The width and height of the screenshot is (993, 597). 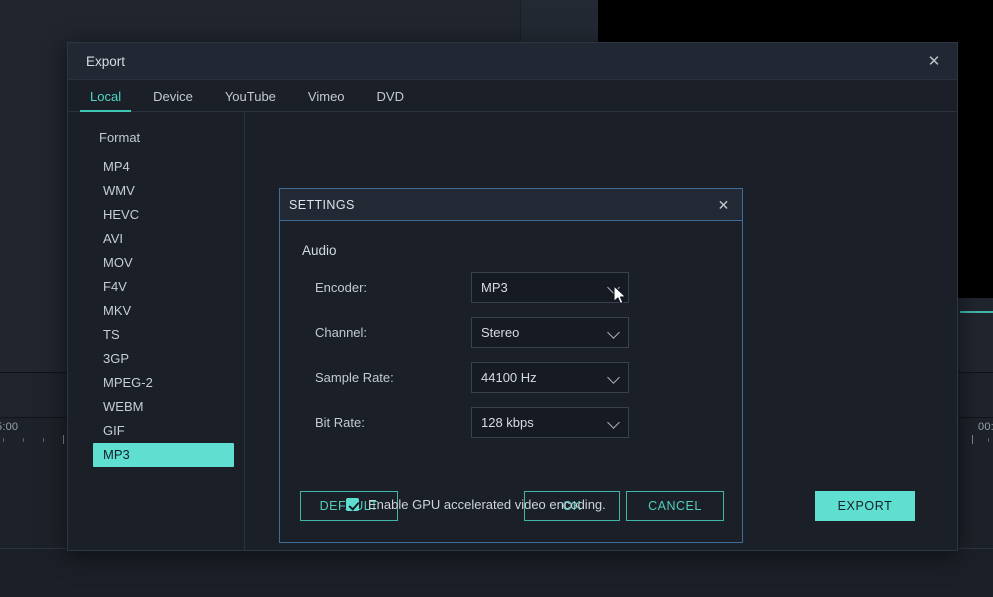 What do you see at coordinates (9, 427) in the screenshot?
I see `timeline-time-label-left: 5:00` at bounding box center [9, 427].